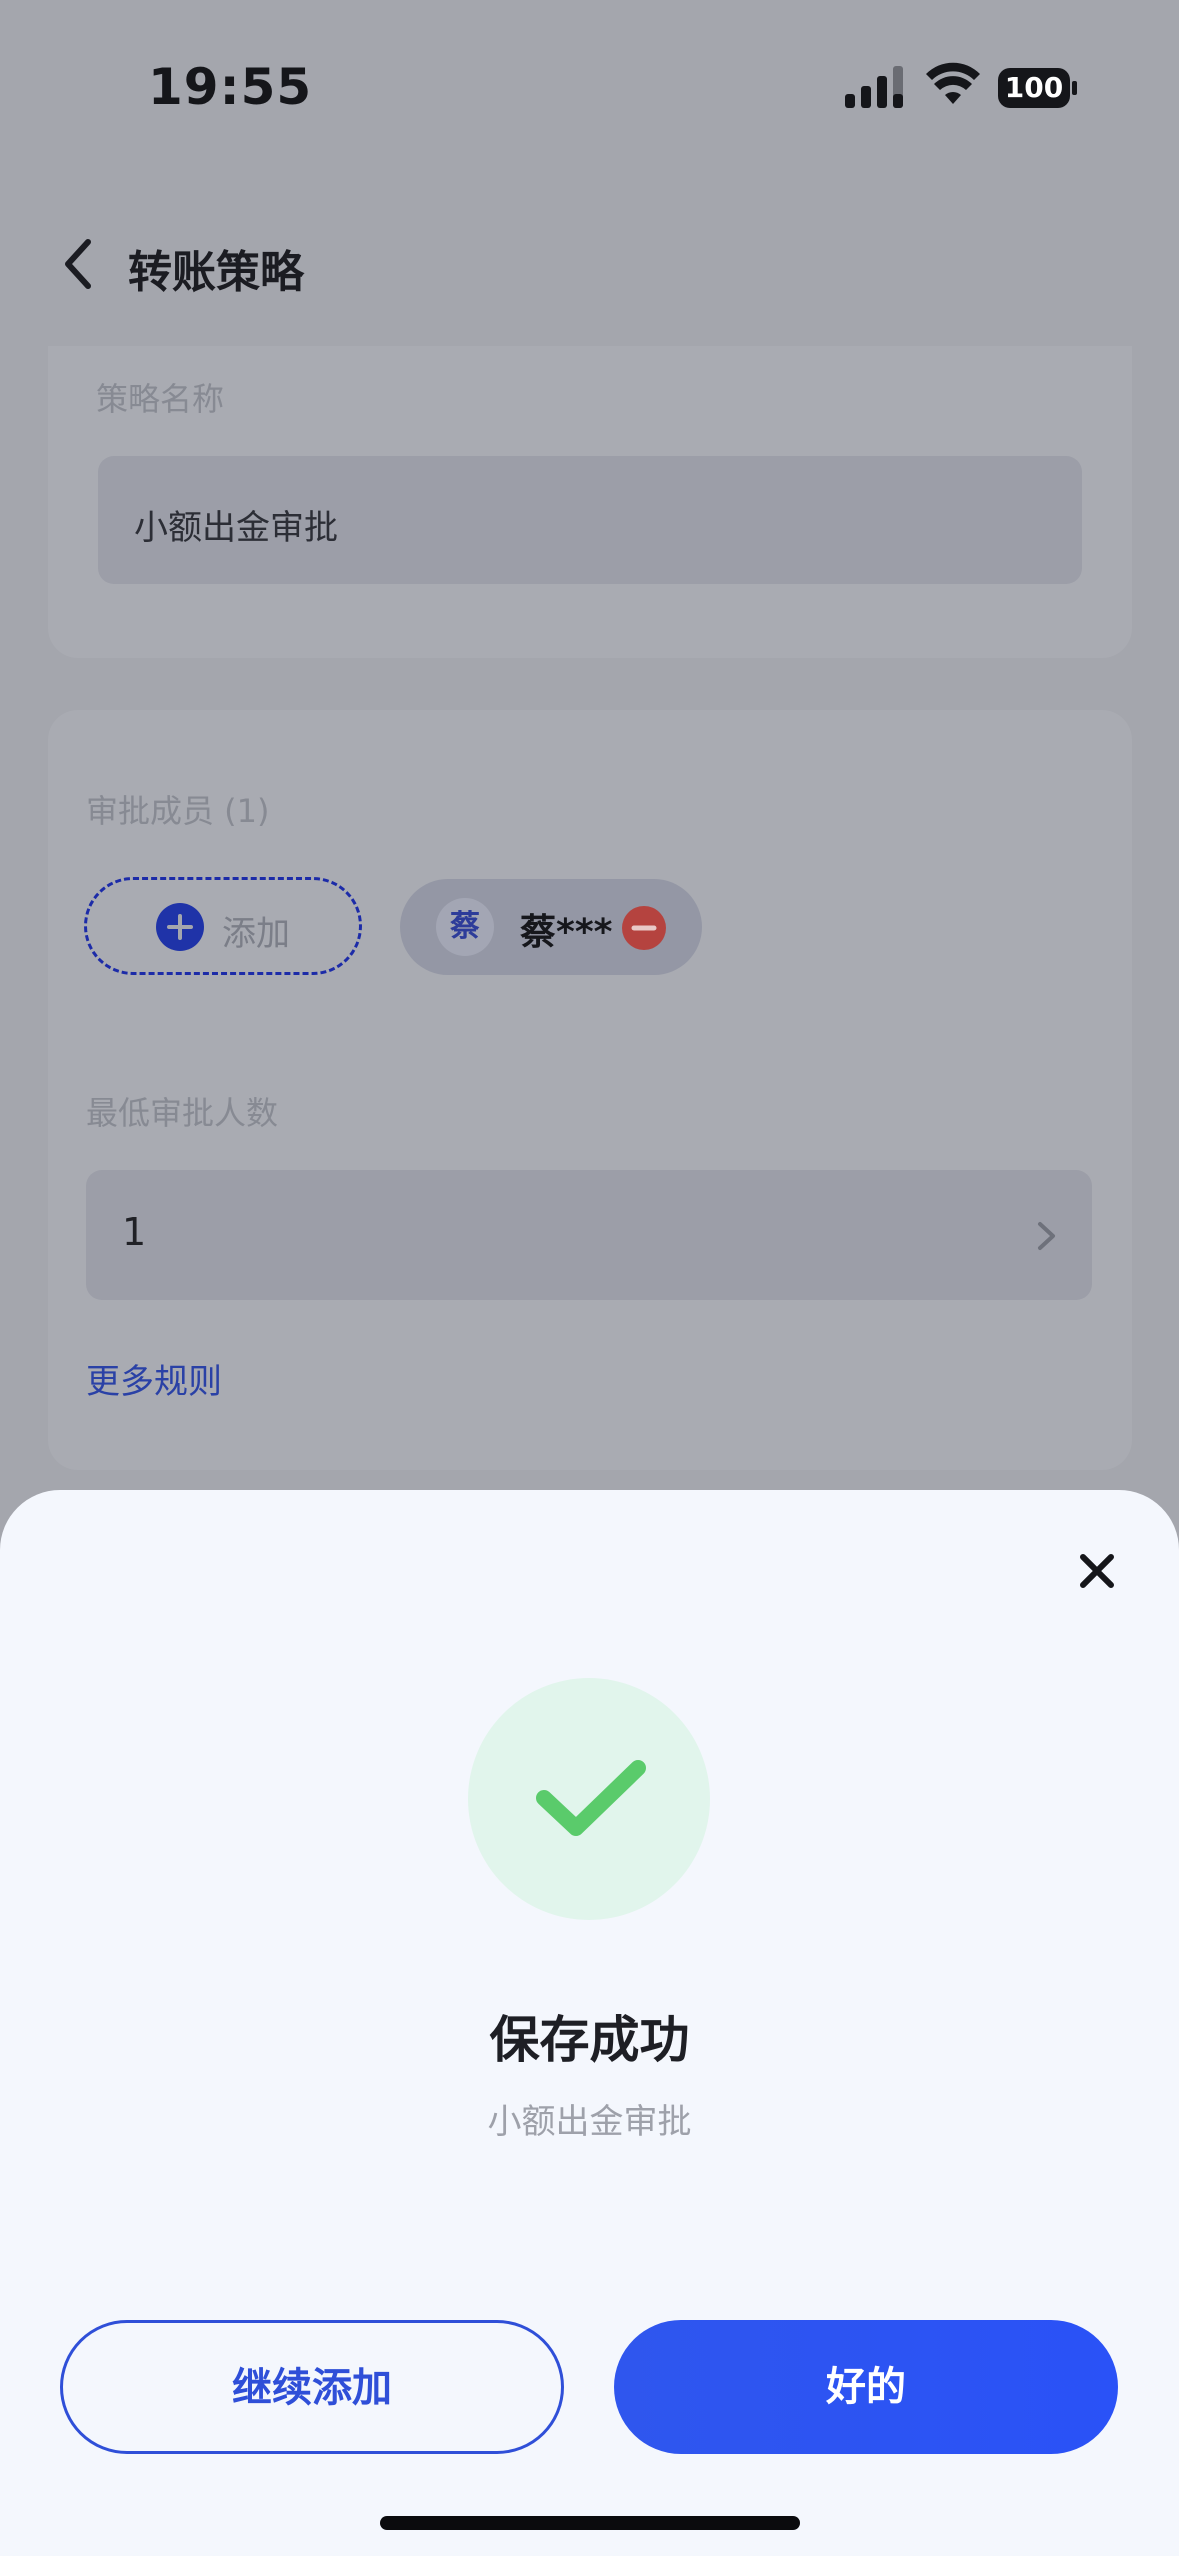  I want to click on more-rules-link: 更多规则, so click(154, 1378).